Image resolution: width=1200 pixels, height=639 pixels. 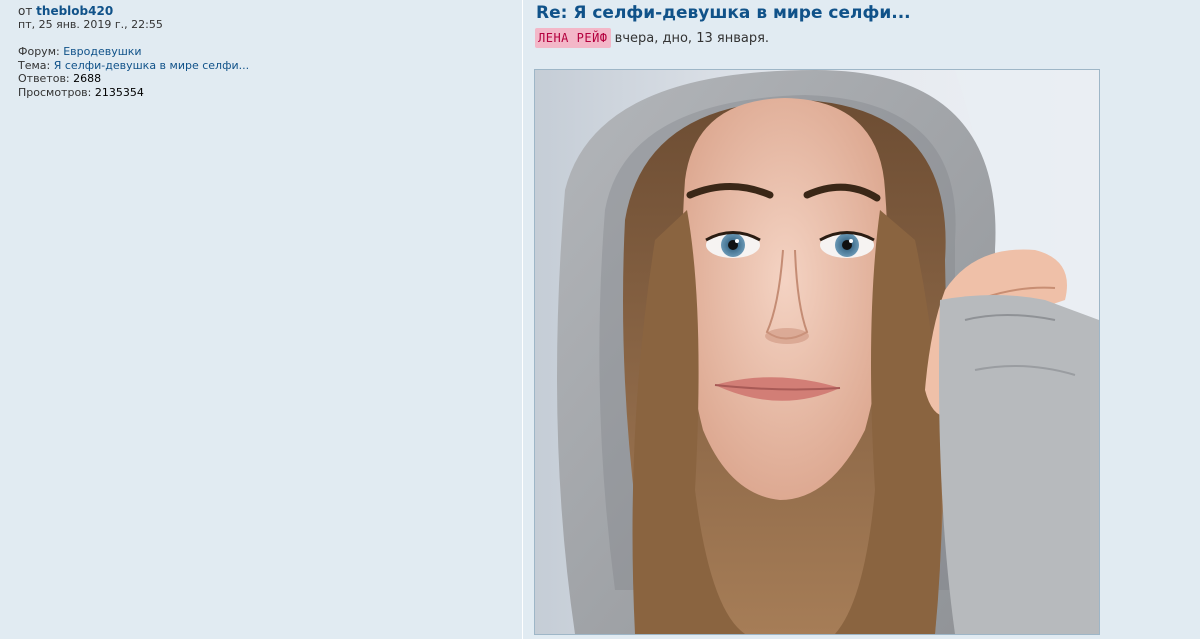 I want to click on views-label: Просмотров:, so click(x=55, y=92).